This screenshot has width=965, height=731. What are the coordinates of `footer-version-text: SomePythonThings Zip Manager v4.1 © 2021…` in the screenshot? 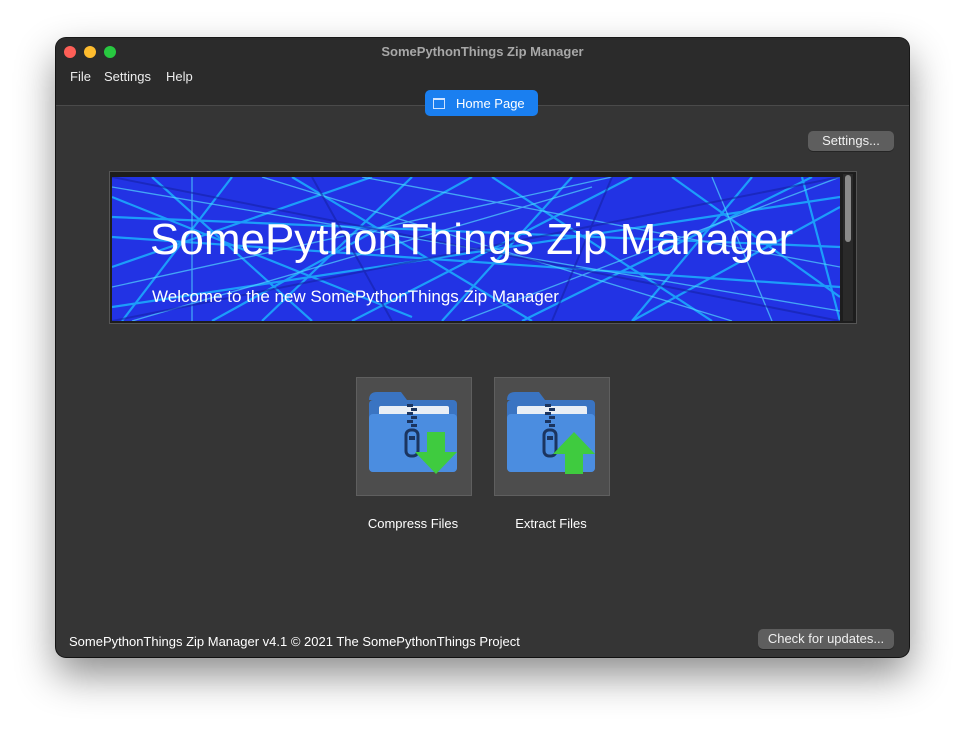 It's located at (294, 641).